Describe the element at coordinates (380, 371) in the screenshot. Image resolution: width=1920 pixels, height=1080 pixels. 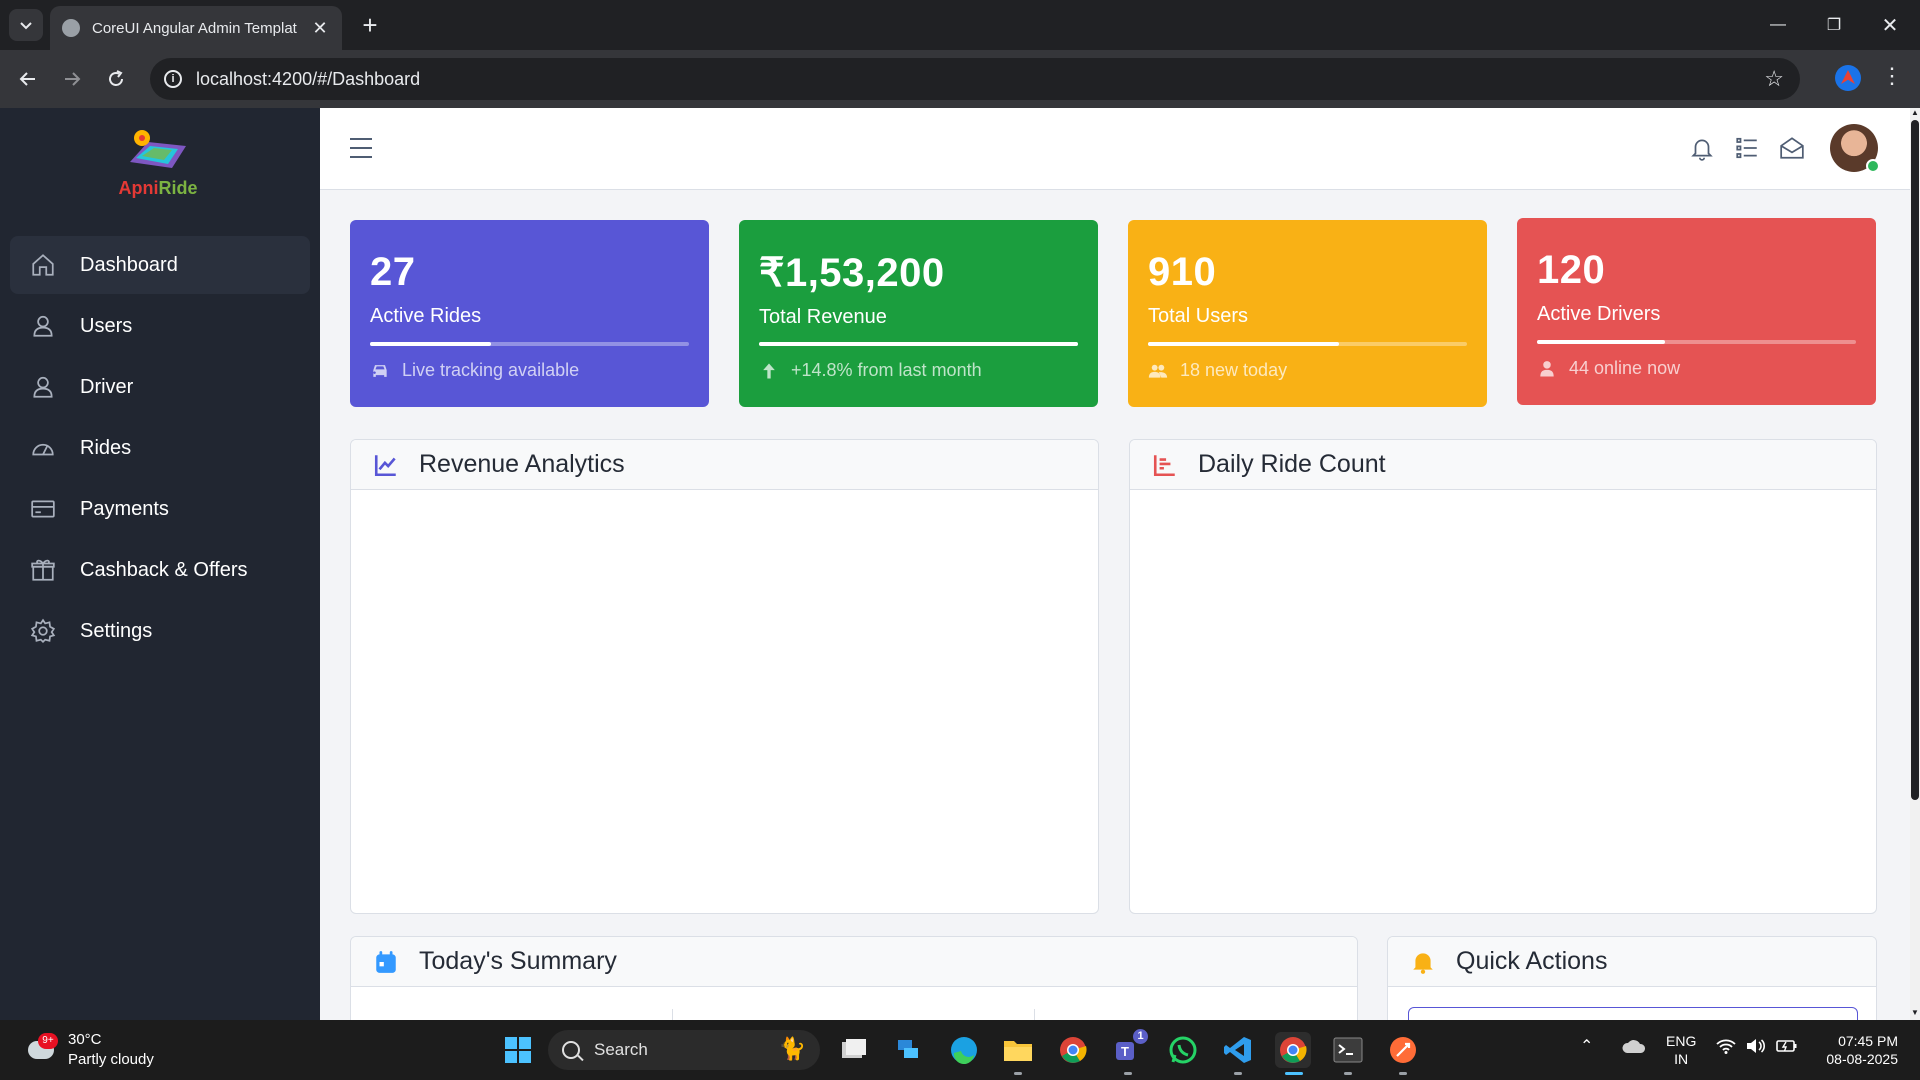
I see `car-icon` at that location.